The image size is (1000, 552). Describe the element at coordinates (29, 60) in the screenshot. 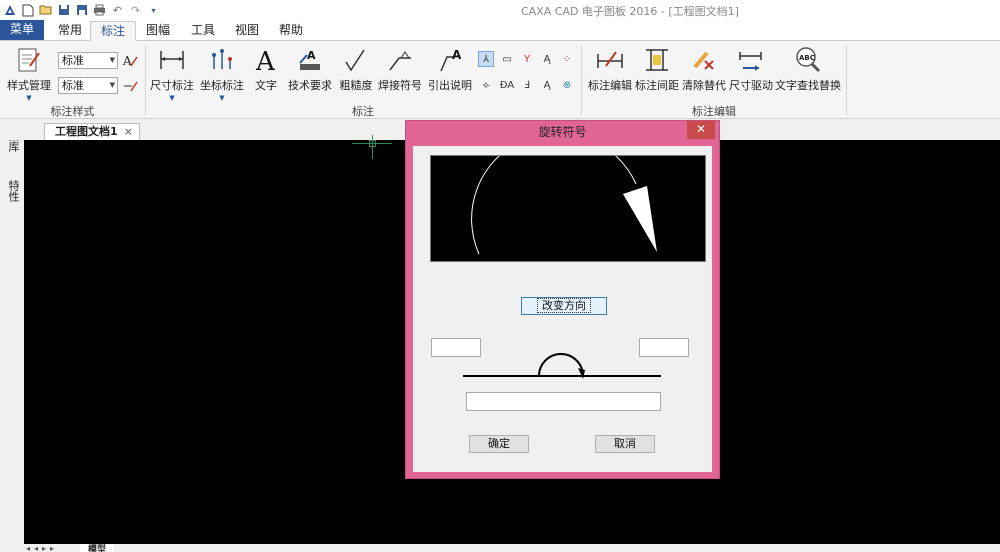

I see `style-manage-icon` at that location.